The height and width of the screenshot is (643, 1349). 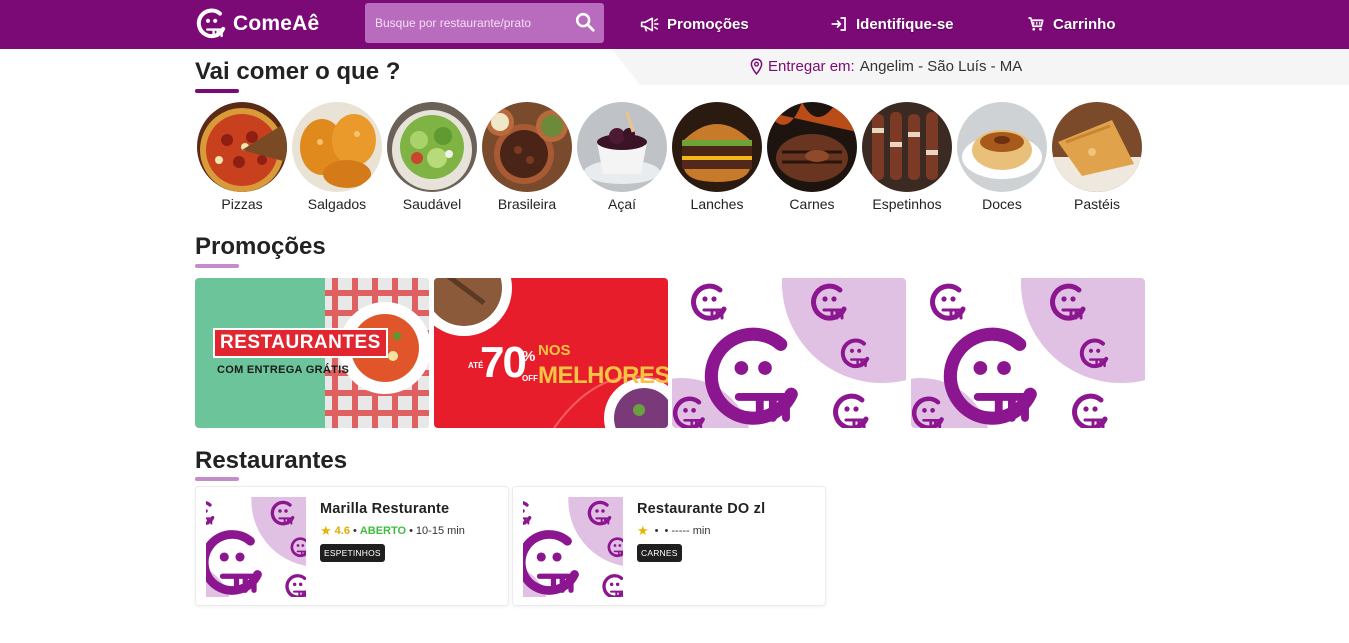 I want to click on restaurant-meta: ★ 4.6 • ABERTO • 10-15 min, so click(x=392, y=531).